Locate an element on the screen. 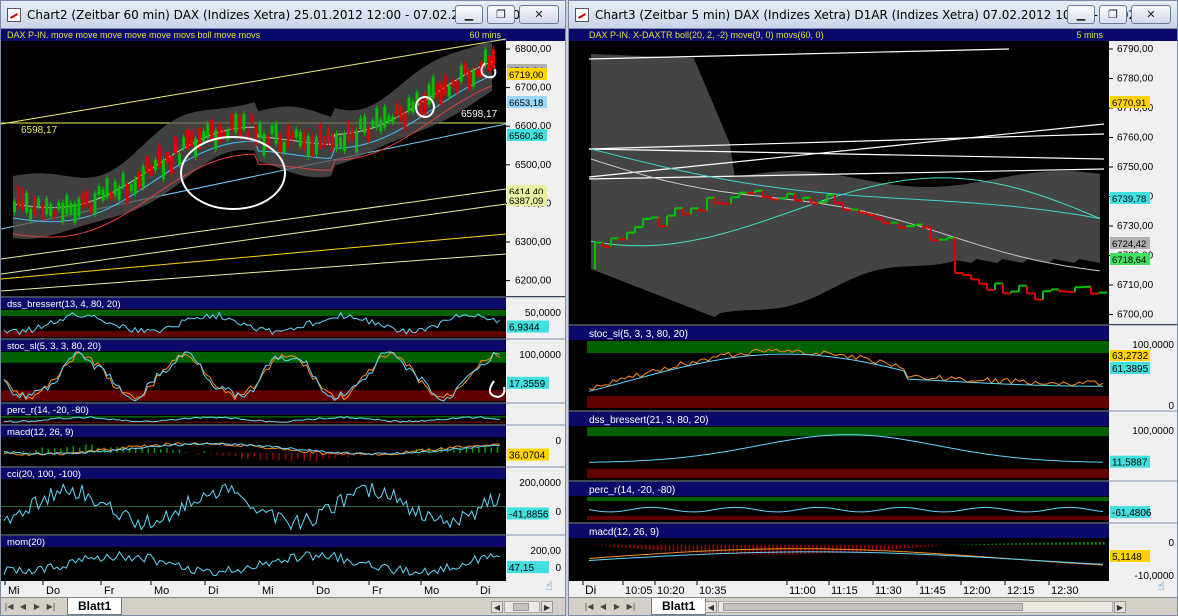 The height and width of the screenshot is (616, 1178). value-tag: 6560,36 is located at coordinates (526, 136).